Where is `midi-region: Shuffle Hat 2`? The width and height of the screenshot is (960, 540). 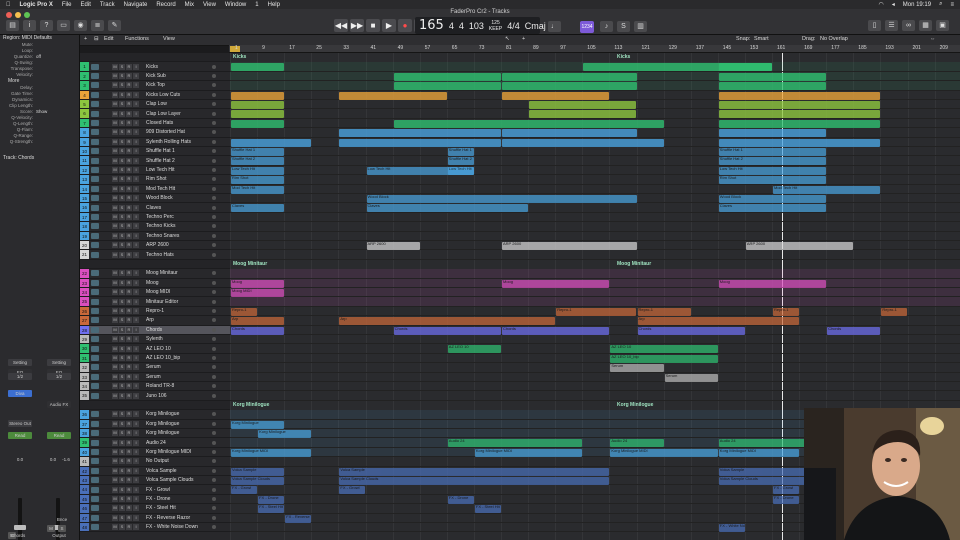 midi-region: Shuffle Hat 2 is located at coordinates (258, 161).